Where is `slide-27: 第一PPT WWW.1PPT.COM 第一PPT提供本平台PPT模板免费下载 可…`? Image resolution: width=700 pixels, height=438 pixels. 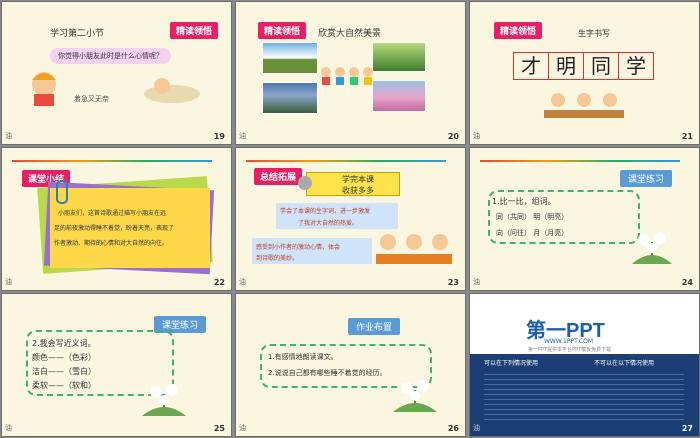
slide-27: 第一PPT WWW.1PPT.COM 第一PPT提供本平台PPT模板免费下载 可… is located at coordinates (584, 365).